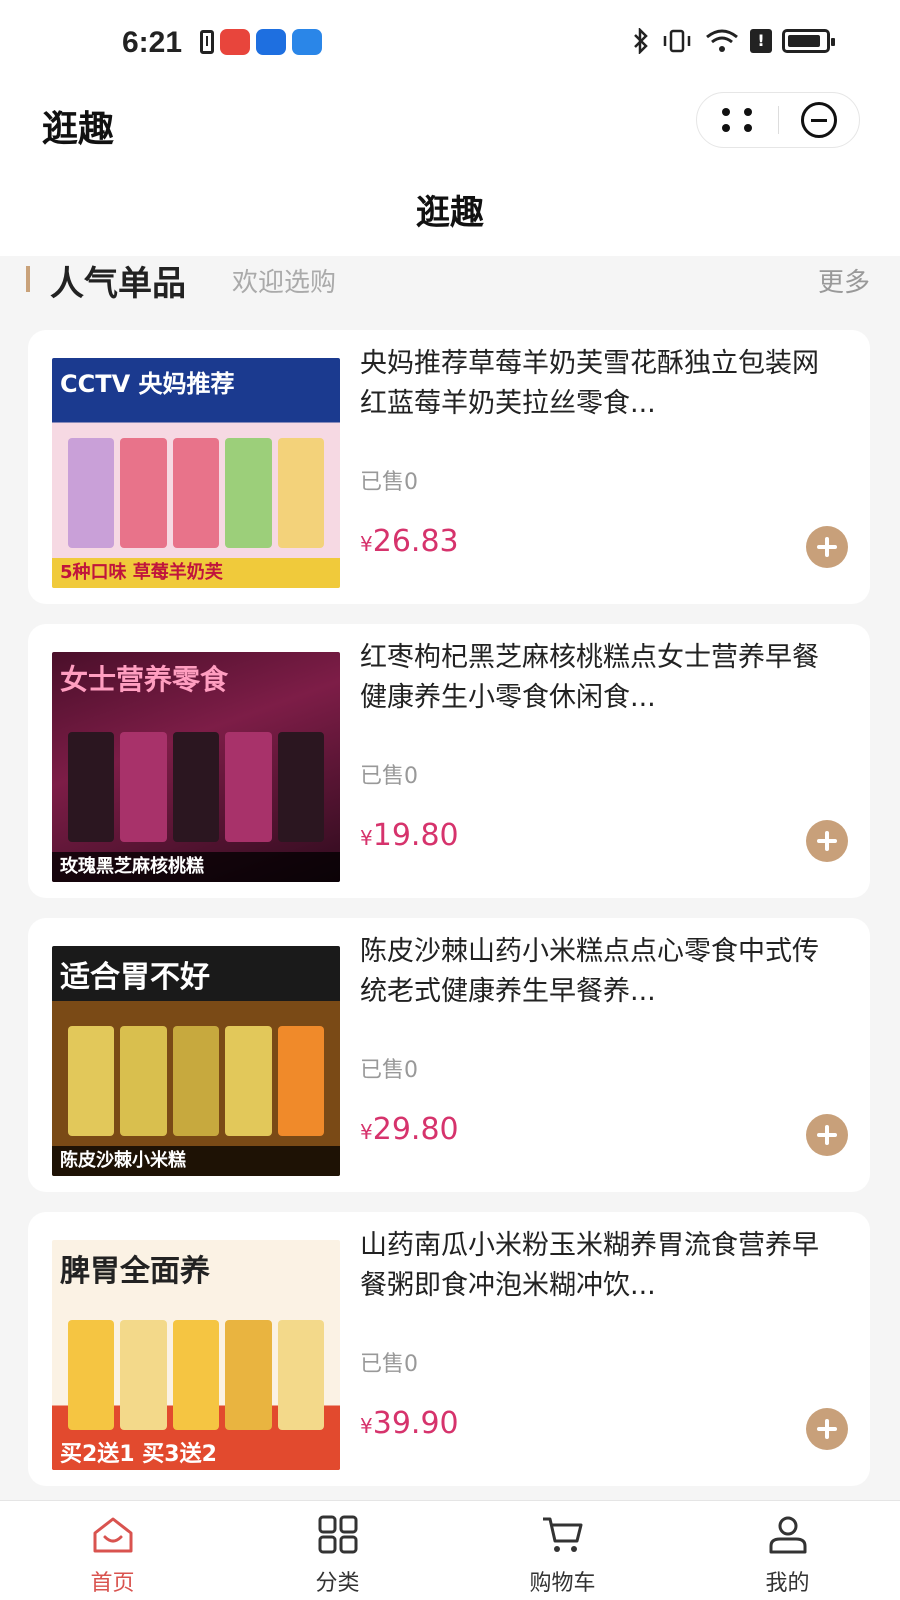 The height and width of the screenshot is (1600, 900). I want to click on cloud-notification-icon, so click(307, 42).